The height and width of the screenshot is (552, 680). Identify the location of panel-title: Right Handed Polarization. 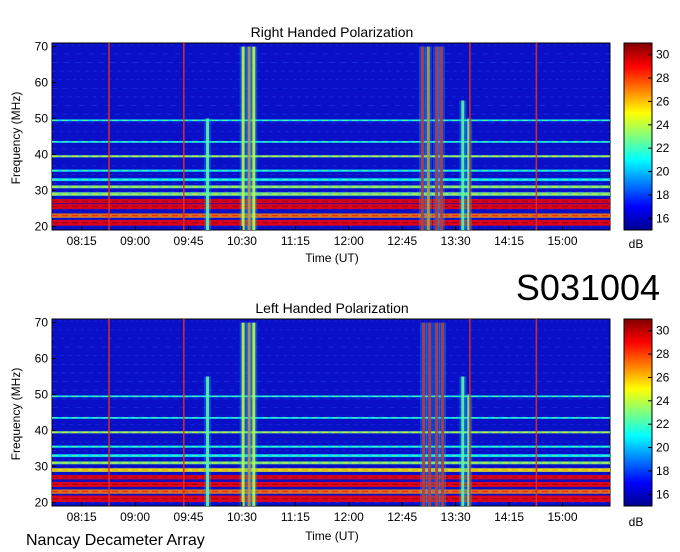
(332, 32).